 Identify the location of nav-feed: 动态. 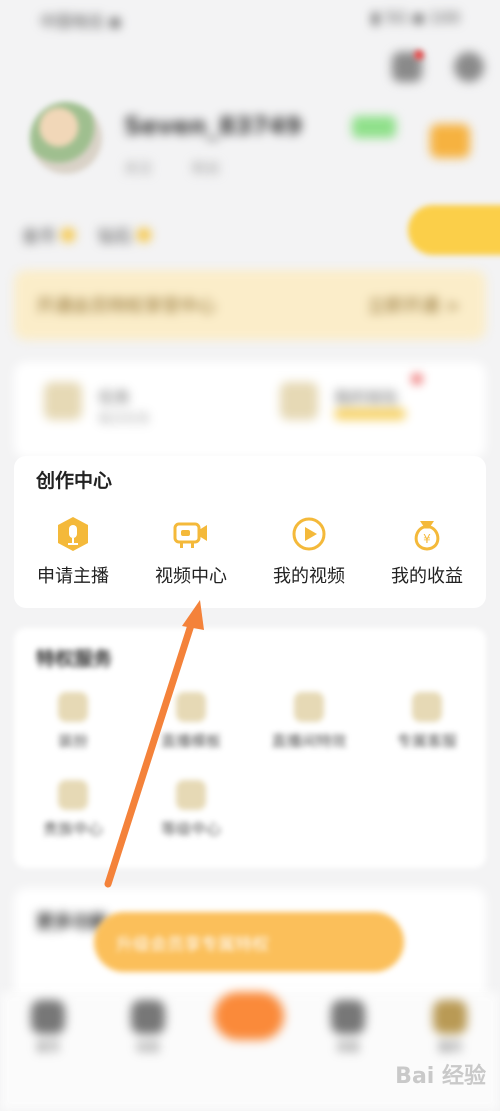
(148, 1027).